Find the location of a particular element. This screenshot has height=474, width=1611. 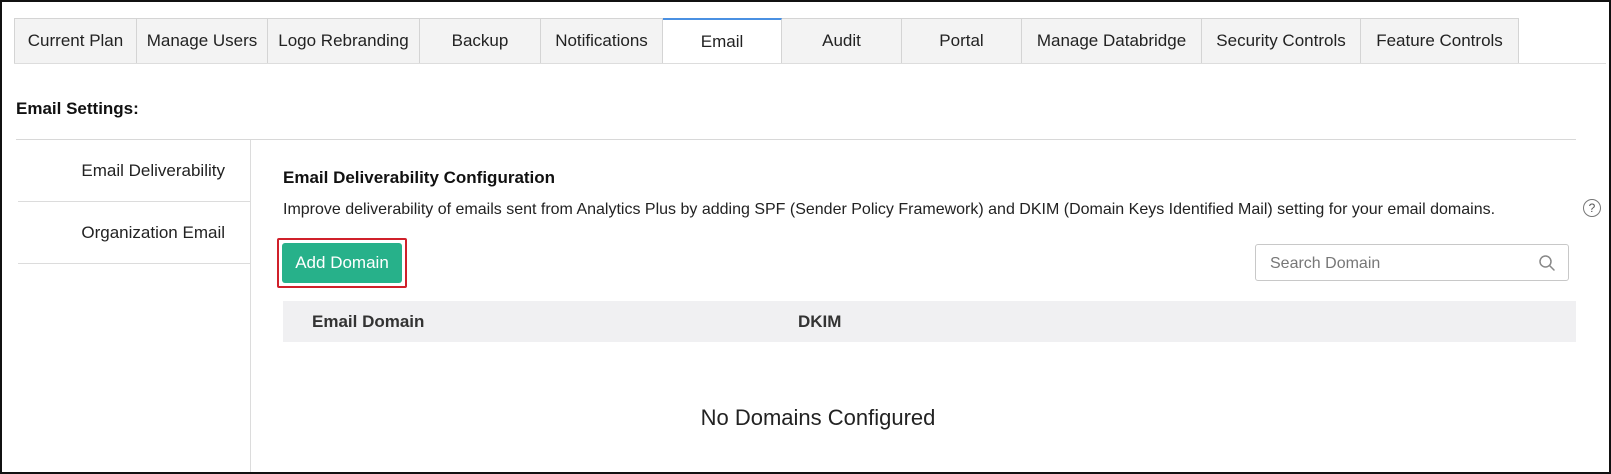

empty-state-message: No Domains Configured is located at coordinates (818, 417).